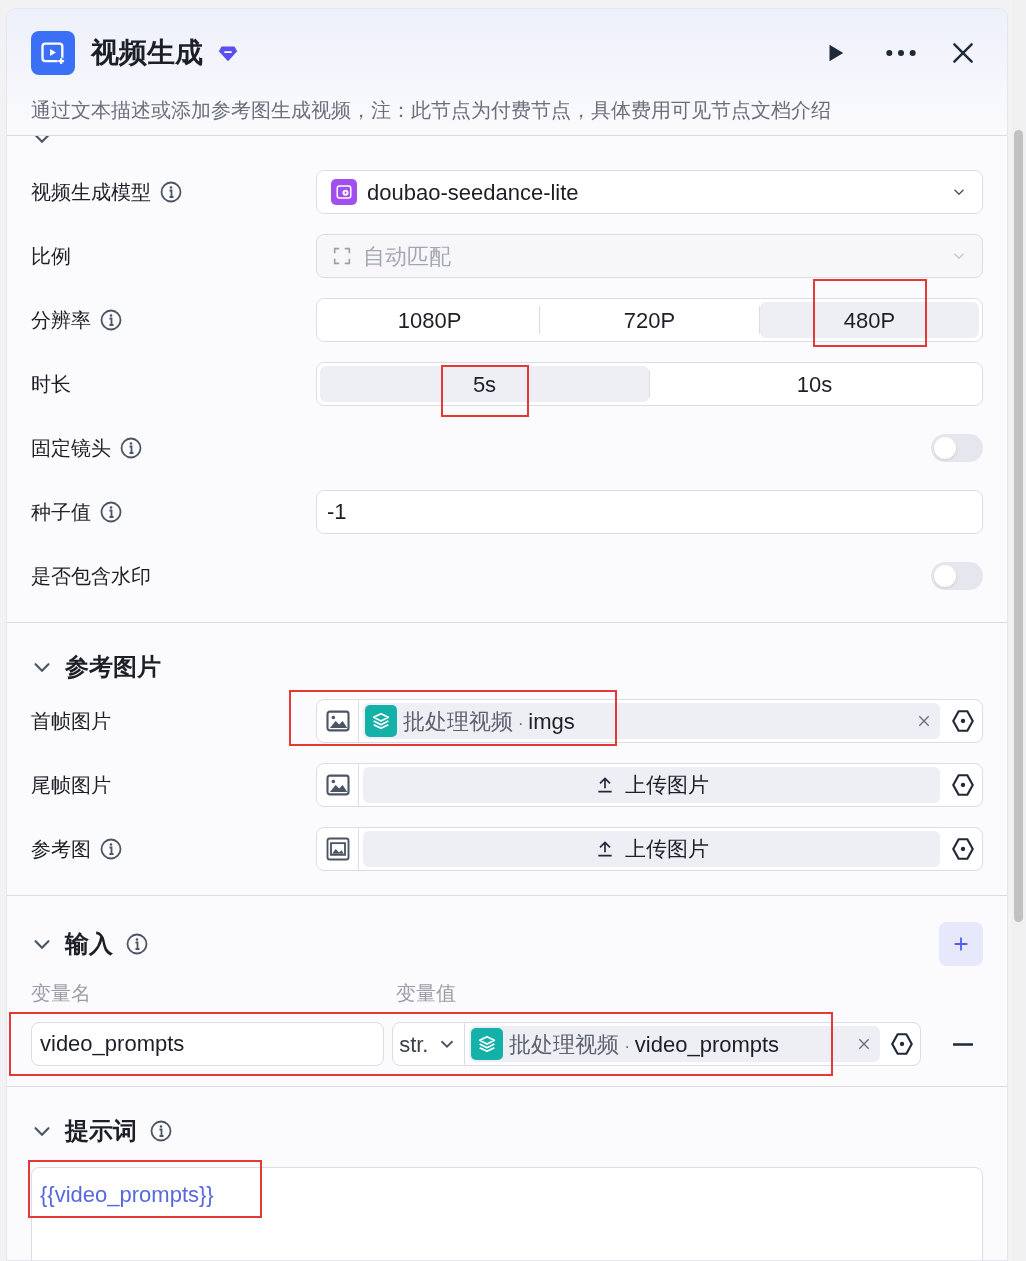 The image size is (1026, 1261). What do you see at coordinates (901, 53) in the screenshot?
I see `more-icon` at bounding box center [901, 53].